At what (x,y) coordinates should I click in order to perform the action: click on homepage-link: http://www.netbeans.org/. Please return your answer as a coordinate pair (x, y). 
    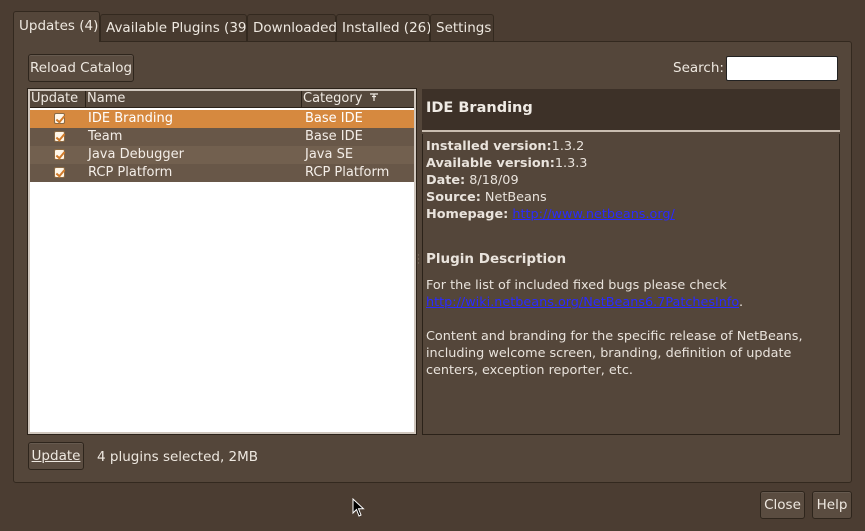
    Looking at the image, I should click on (593, 214).